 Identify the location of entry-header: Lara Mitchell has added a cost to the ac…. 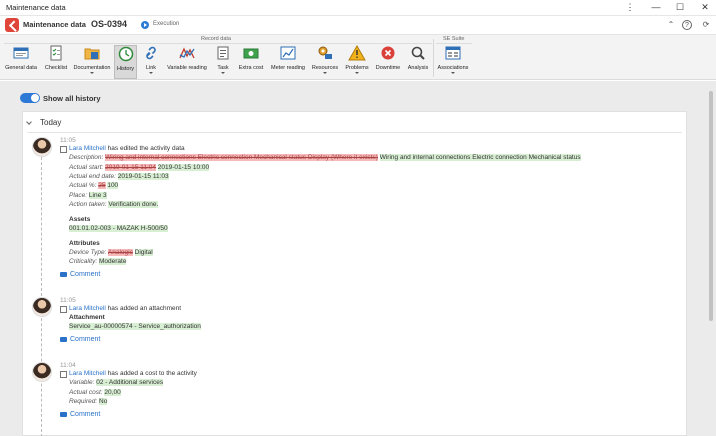
(133, 373).